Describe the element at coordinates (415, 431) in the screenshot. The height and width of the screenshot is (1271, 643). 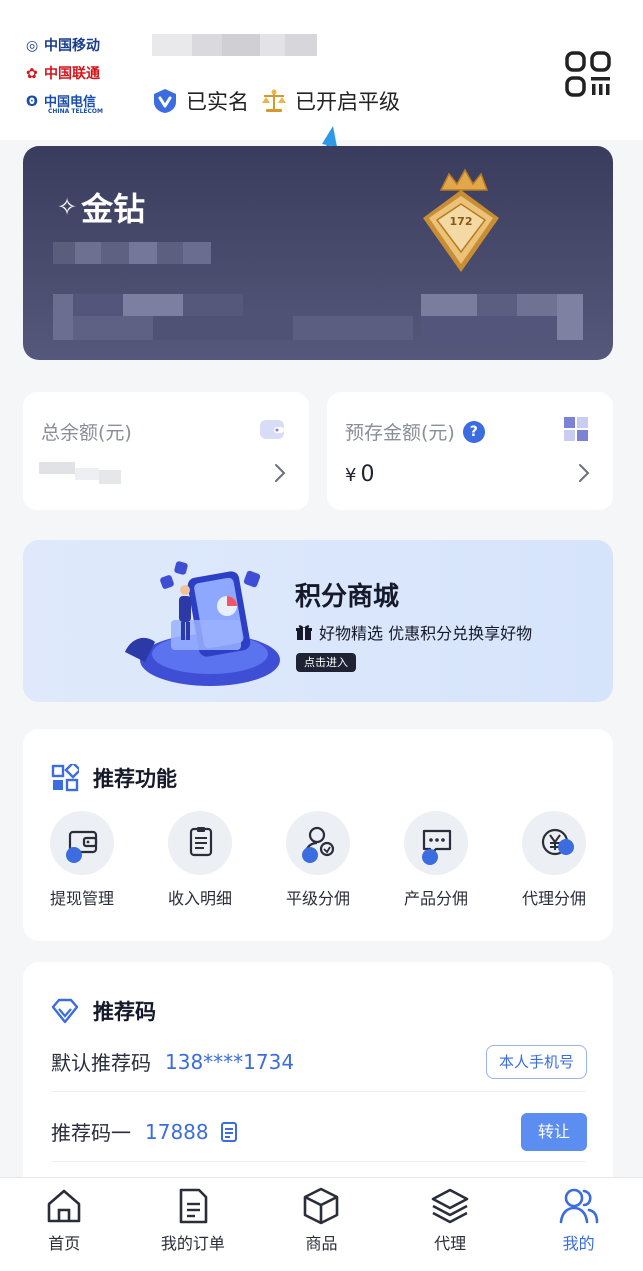
I see `prepaid-balance-title: 预存金额(元) ?` at that location.